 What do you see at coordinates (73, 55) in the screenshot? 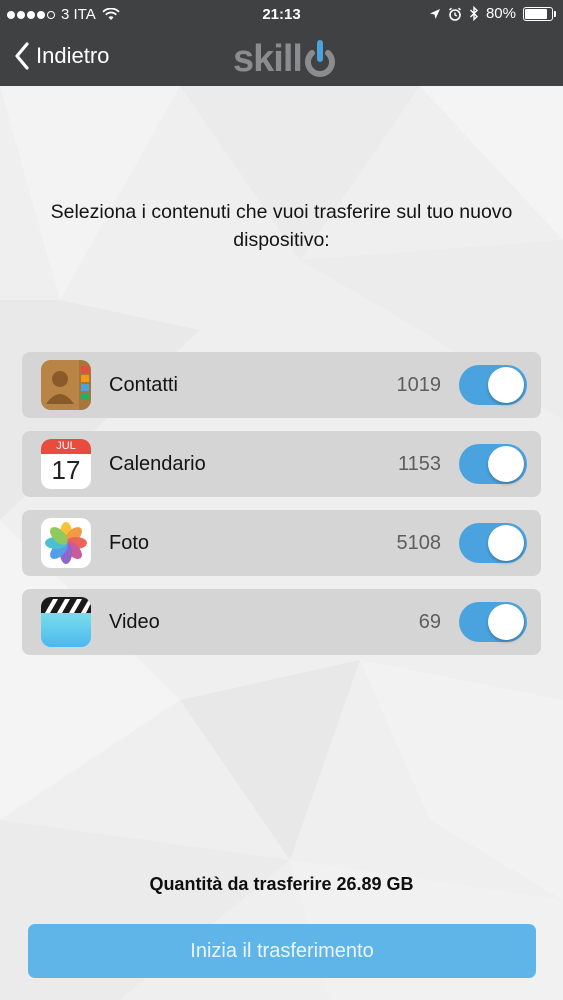
I see `back-label: Indietro` at bounding box center [73, 55].